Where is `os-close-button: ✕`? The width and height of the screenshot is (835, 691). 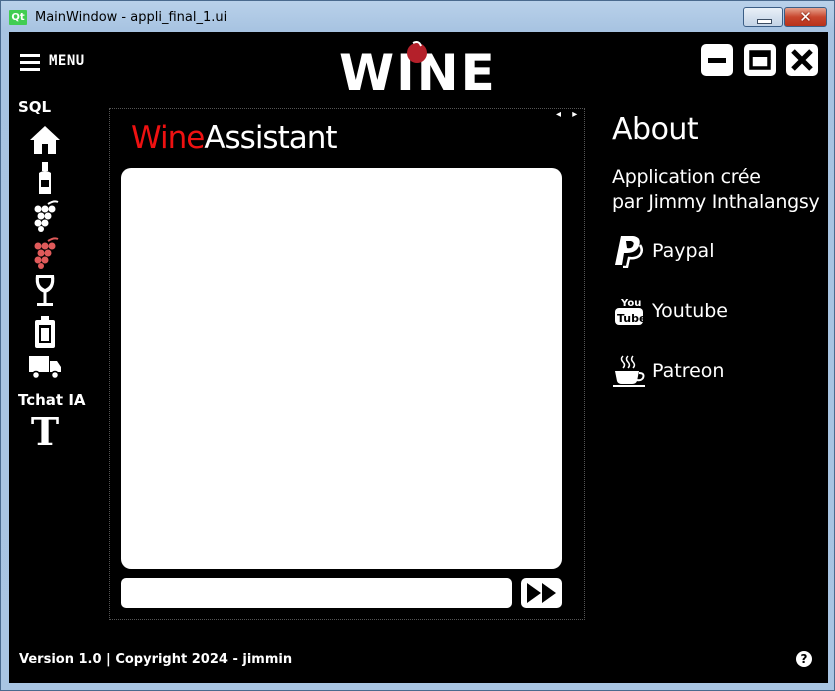 os-close-button: ✕ is located at coordinates (805, 17).